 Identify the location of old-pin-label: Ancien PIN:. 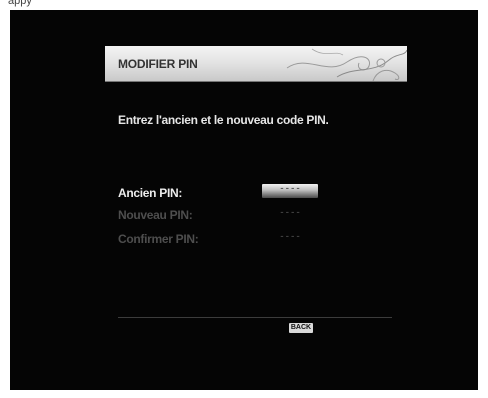
(150, 193).